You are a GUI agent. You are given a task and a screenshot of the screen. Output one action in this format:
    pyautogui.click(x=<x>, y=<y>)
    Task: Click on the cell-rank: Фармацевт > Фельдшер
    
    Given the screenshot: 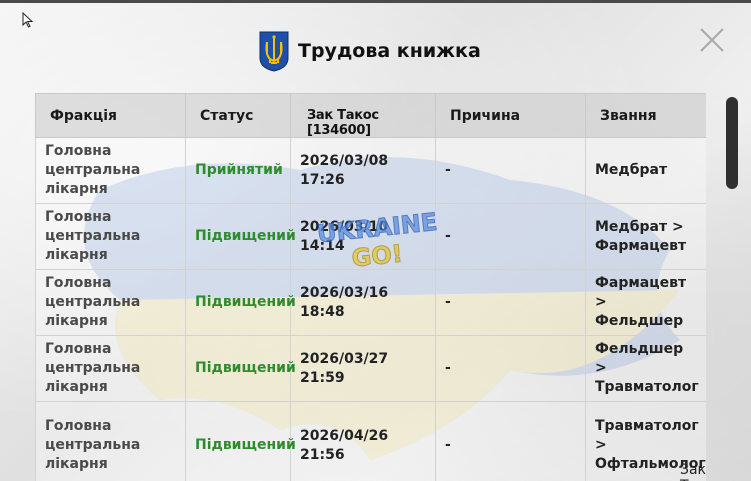 What is the action you would take?
    pyautogui.click(x=645, y=302)
    